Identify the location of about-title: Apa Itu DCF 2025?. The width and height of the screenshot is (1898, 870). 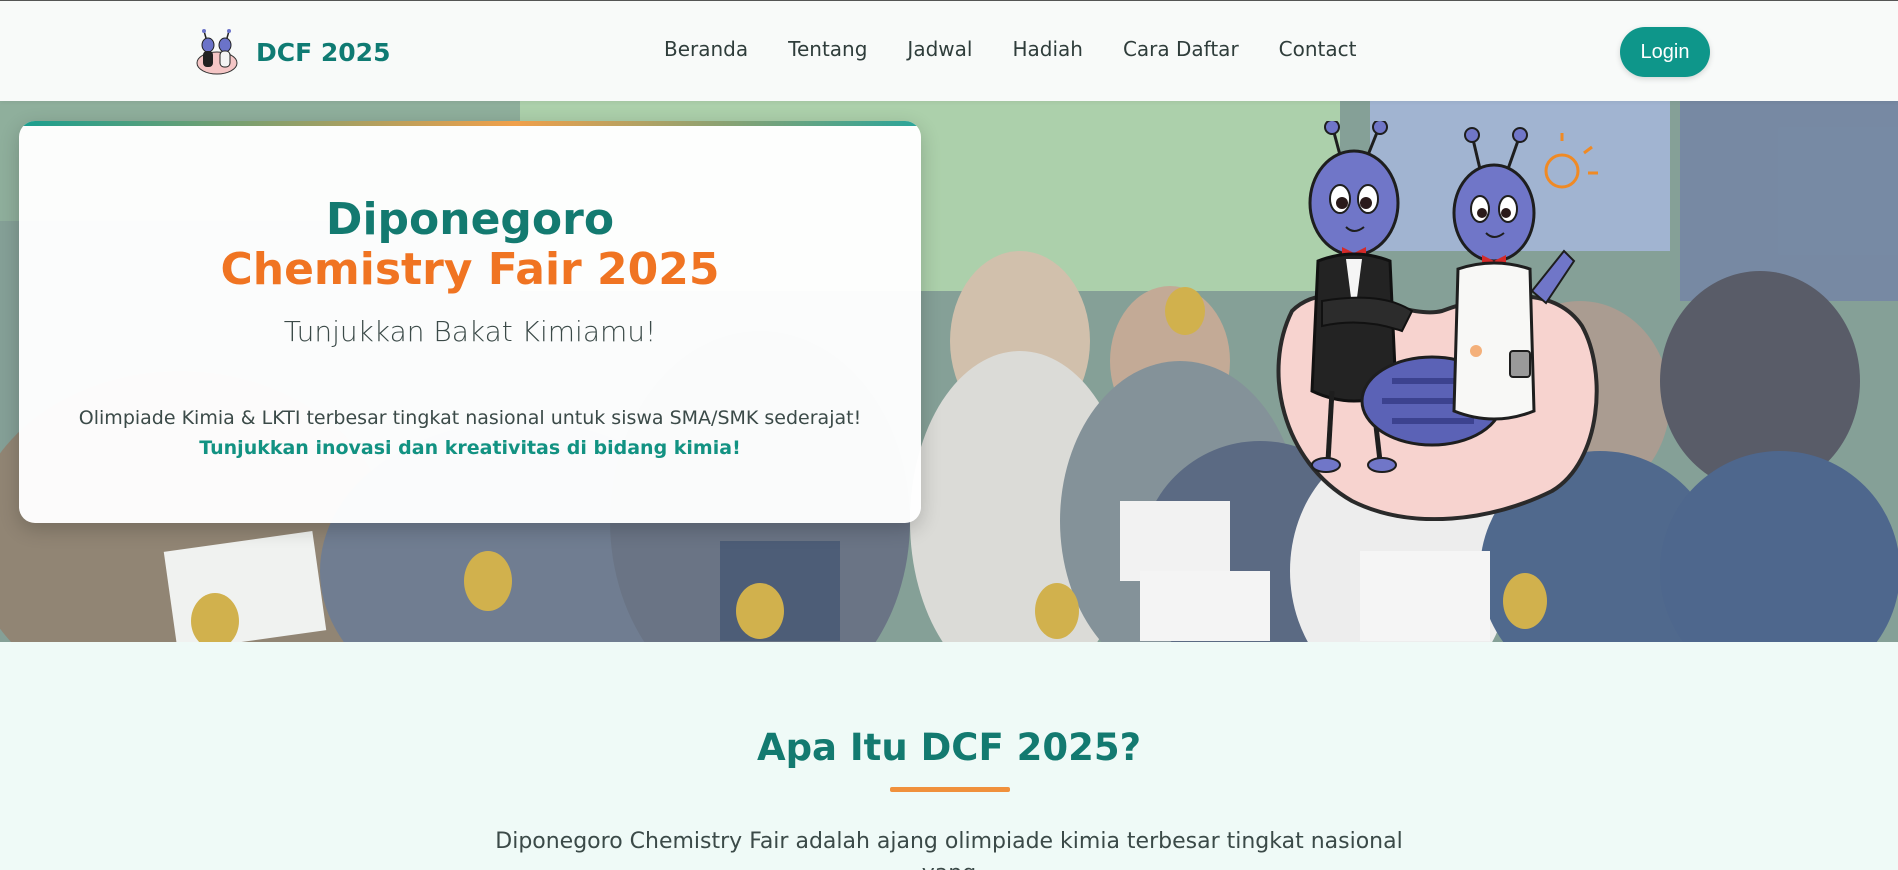
(949, 747).